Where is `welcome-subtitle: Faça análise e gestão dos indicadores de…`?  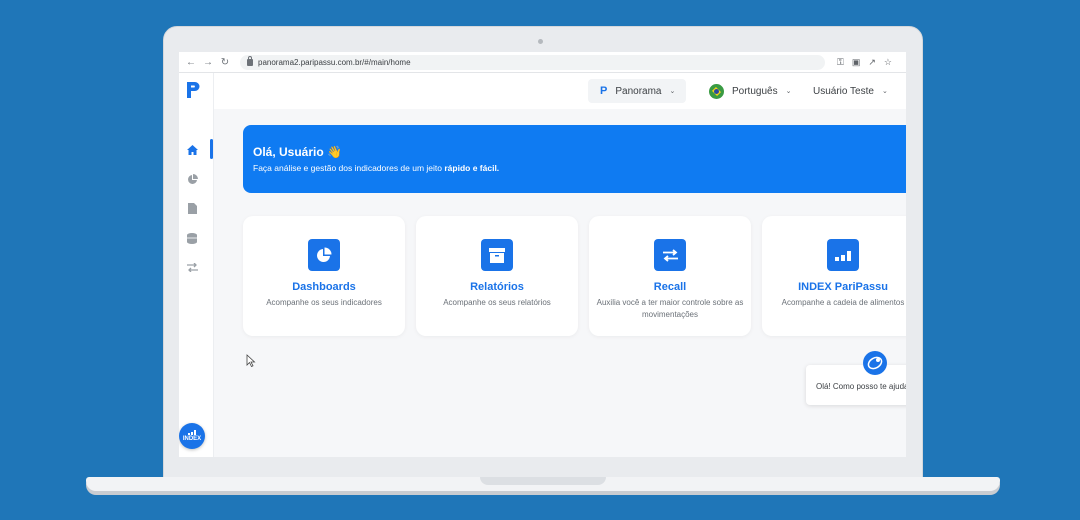
welcome-subtitle: Faça análise e gestão dos indicadores de… is located at coordinates (579, 168).